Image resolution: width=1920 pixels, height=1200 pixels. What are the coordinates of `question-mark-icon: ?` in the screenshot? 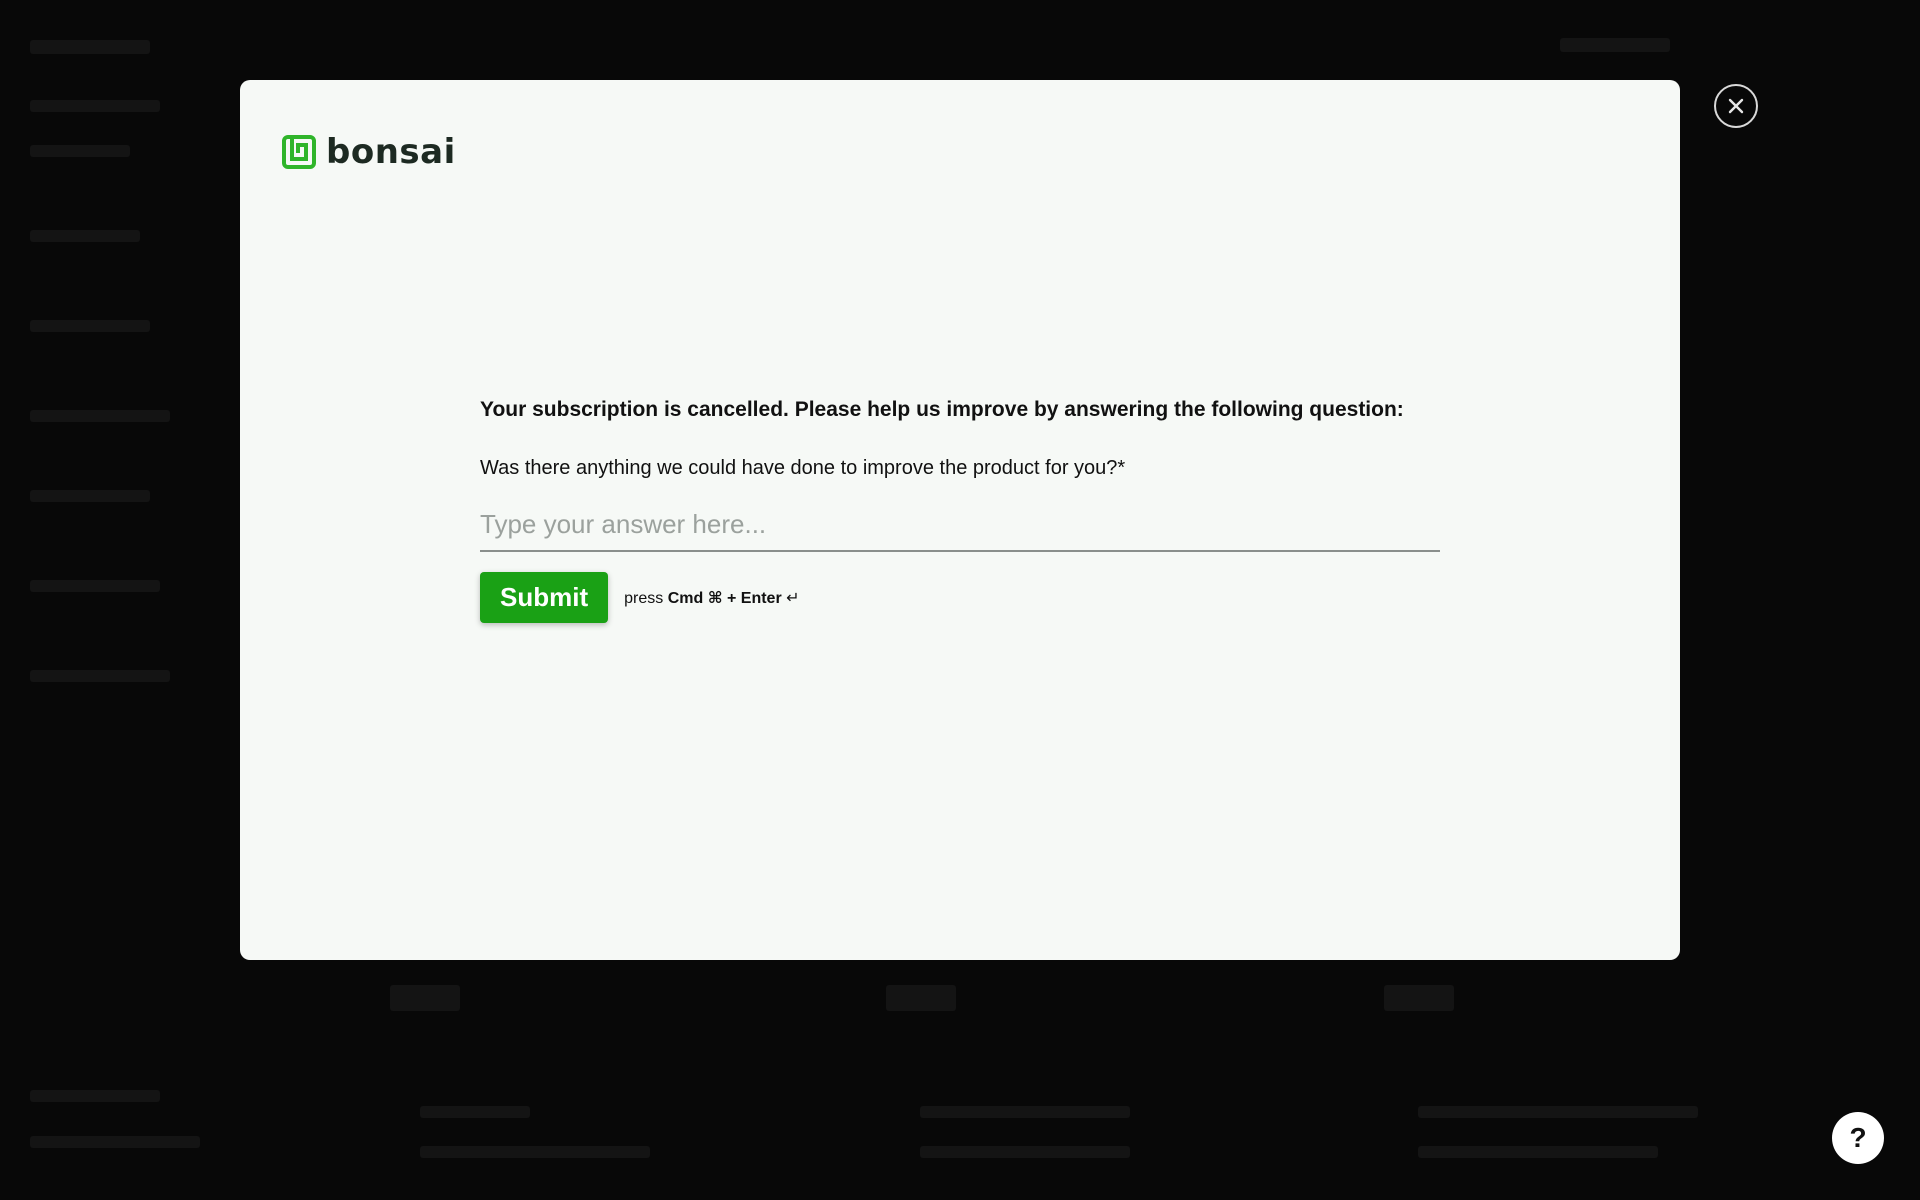 It's located at (1858, 1137).